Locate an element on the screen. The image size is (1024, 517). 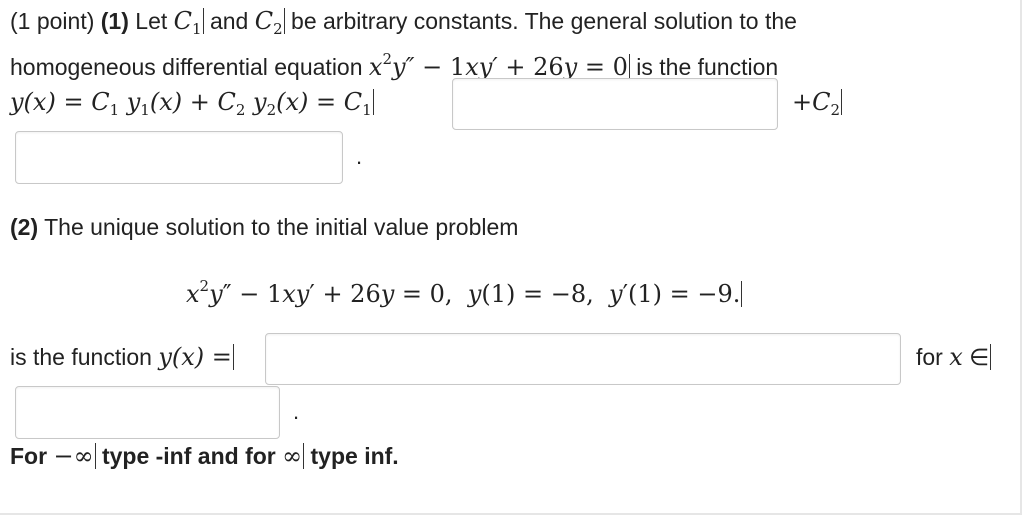
is-the-function-text: is the function is located at coordinates (84, 357).